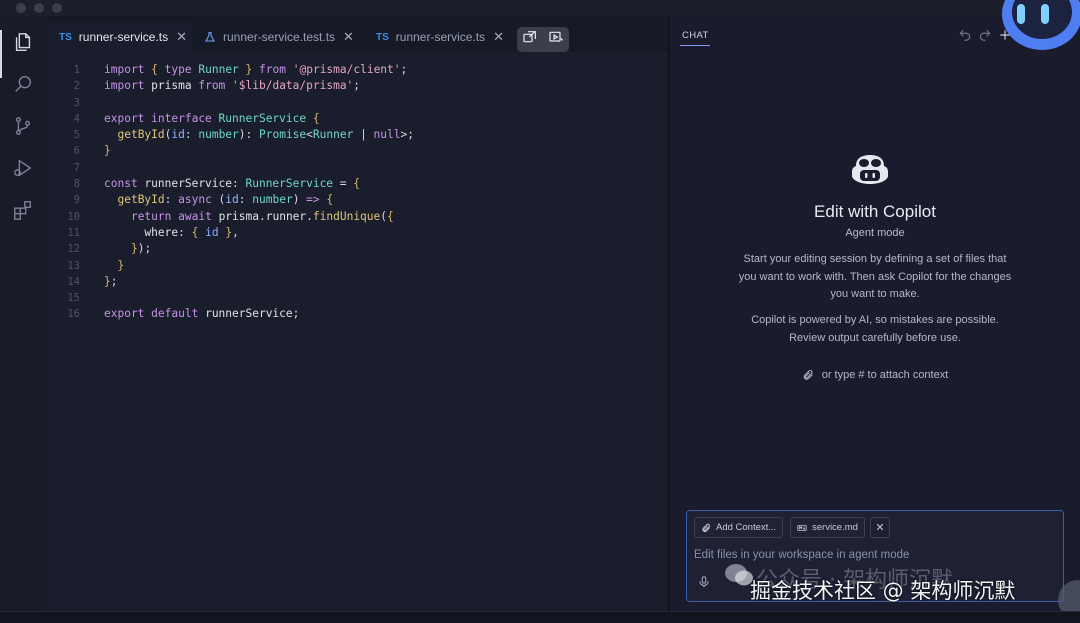 This screenshot has width=1080, height=623. I want to click on tab-runner-service: TS runner-service.ts ✕, so click(119, 37).